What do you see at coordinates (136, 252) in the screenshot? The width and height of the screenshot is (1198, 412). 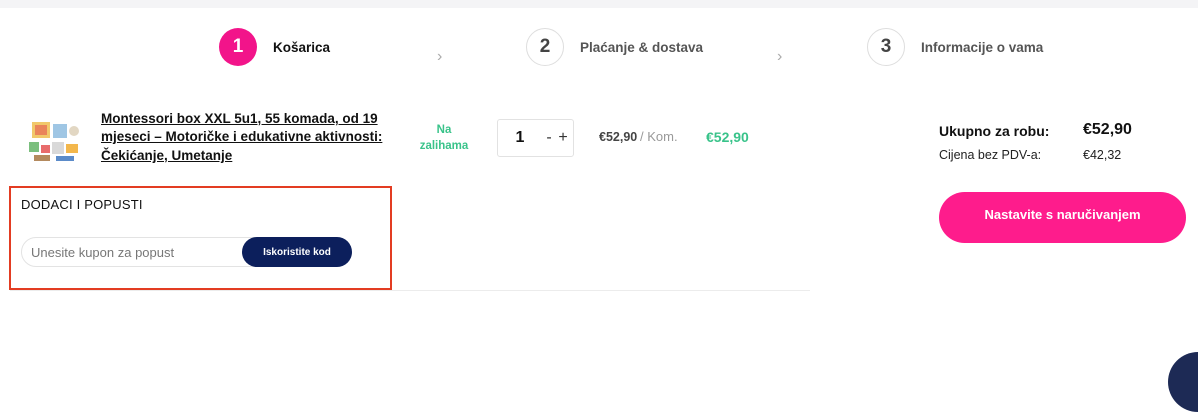 I see `coupon-input` at bounding box center [136, 252].